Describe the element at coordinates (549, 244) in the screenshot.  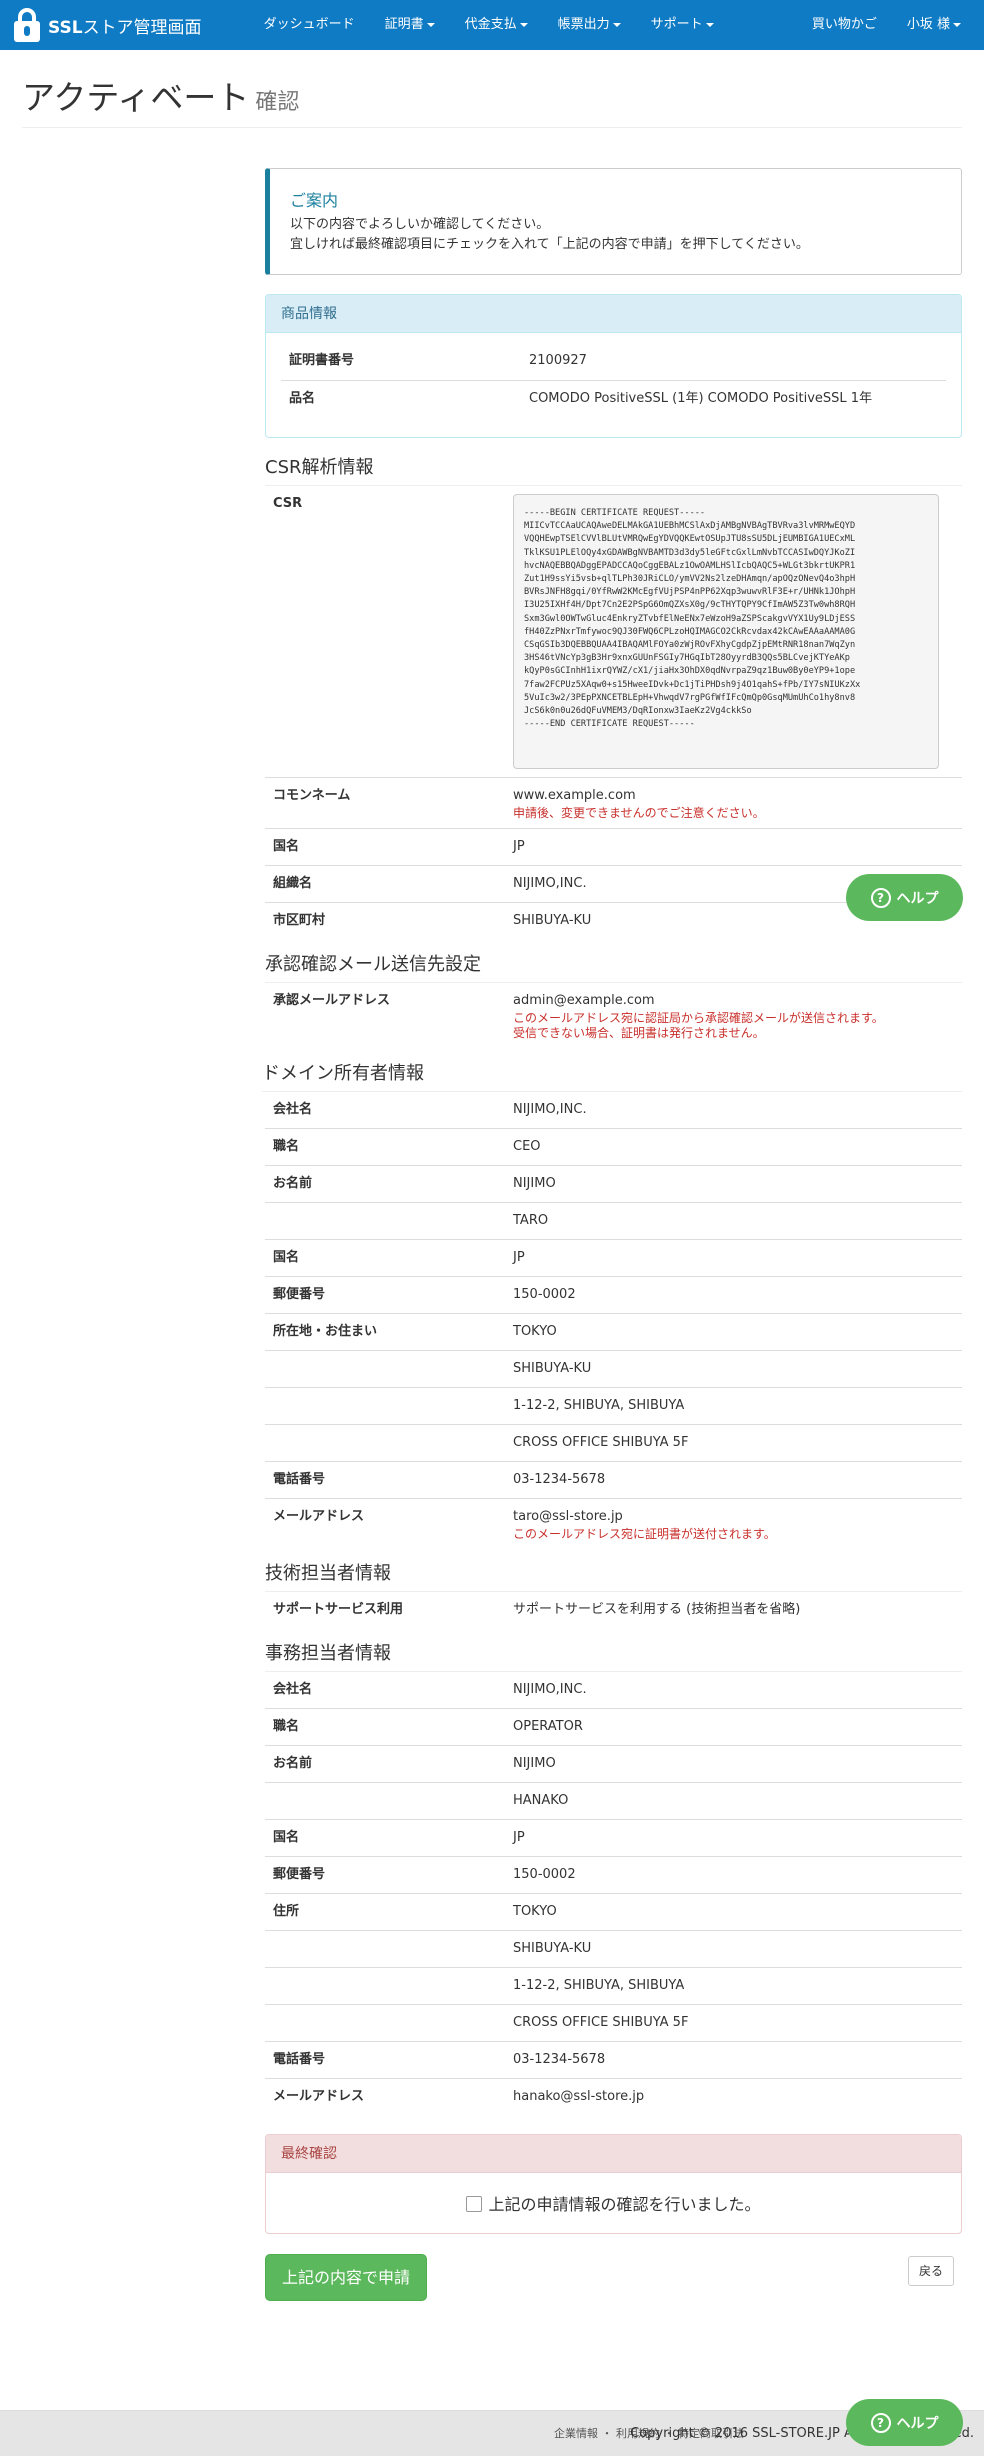
I see `notice-line-2: 宜しければ最終確認項目にチェックを入れて「上記の内容で申請」を押下してください。` at that location.